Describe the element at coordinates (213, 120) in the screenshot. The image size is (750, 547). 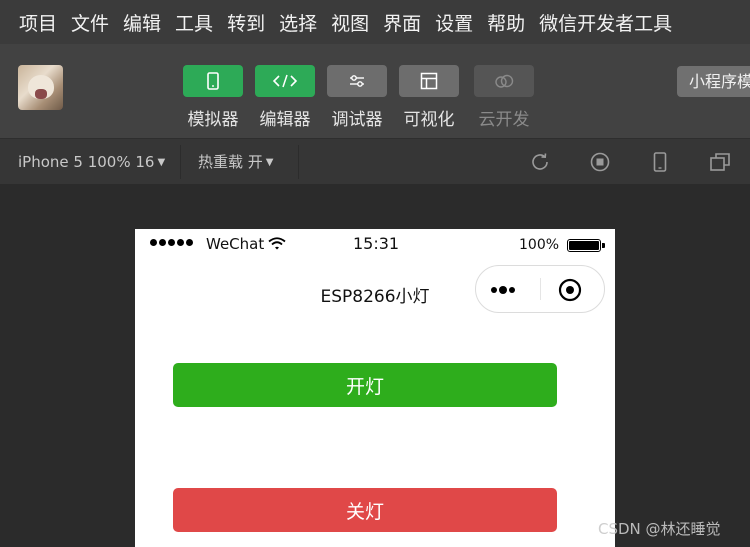
I see `simulator-label: 模拟器` at that location.